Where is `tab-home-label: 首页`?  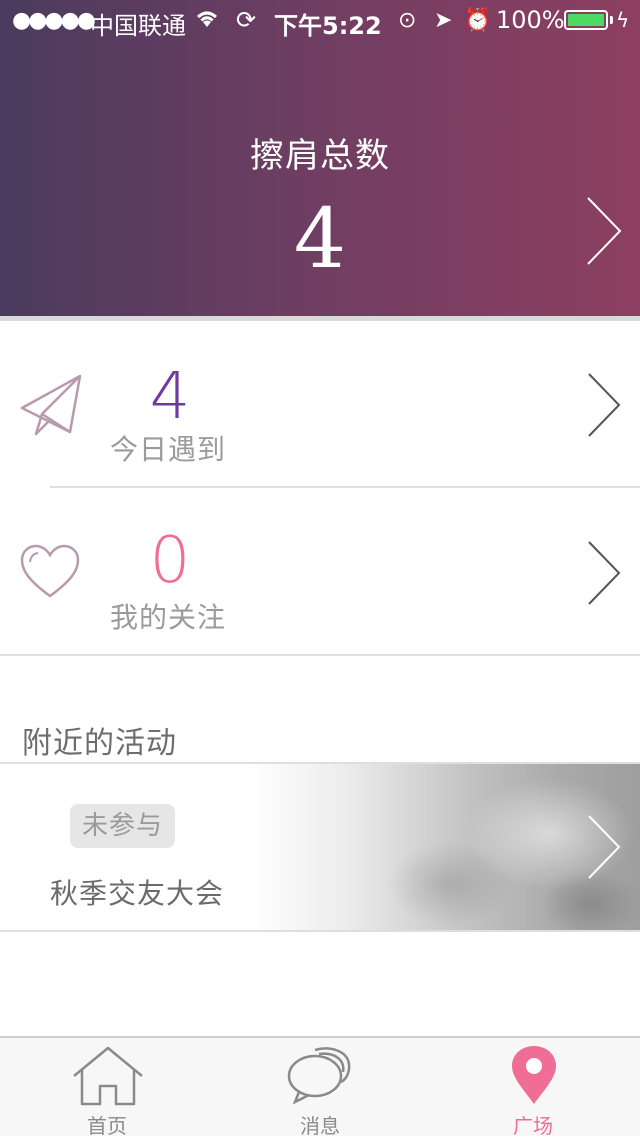
tab-home-label: 首页 is located at coordinates (107, 1126).